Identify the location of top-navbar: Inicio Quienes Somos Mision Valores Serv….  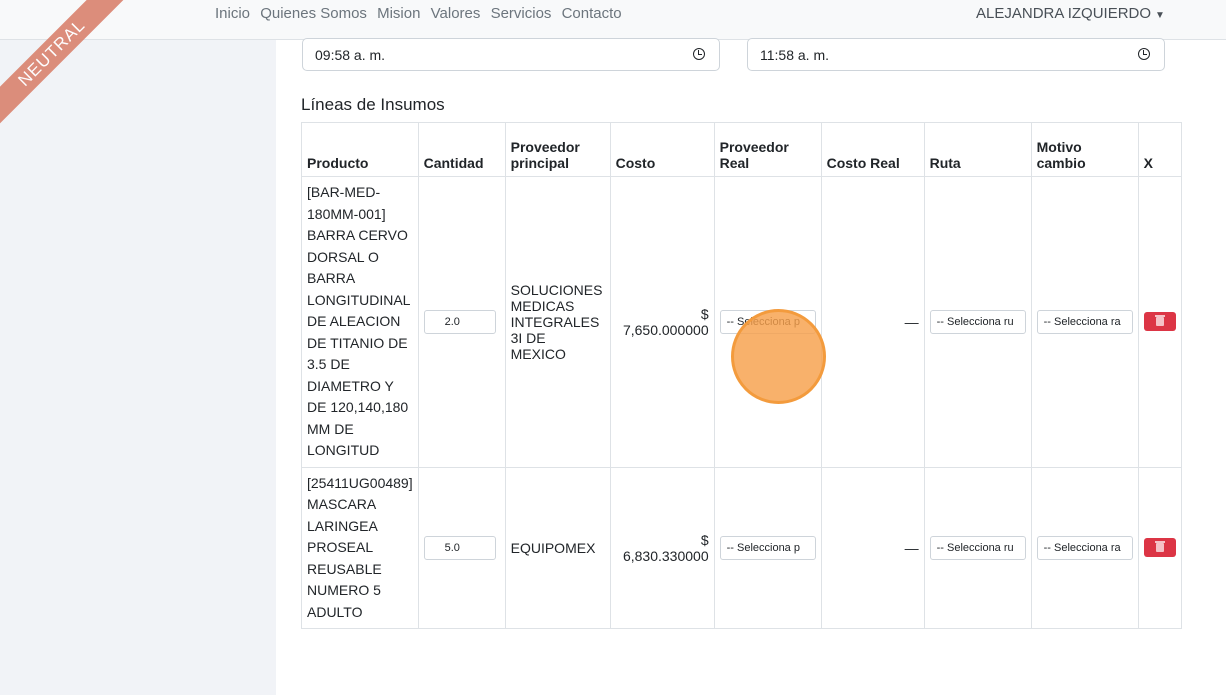
(613, 20).